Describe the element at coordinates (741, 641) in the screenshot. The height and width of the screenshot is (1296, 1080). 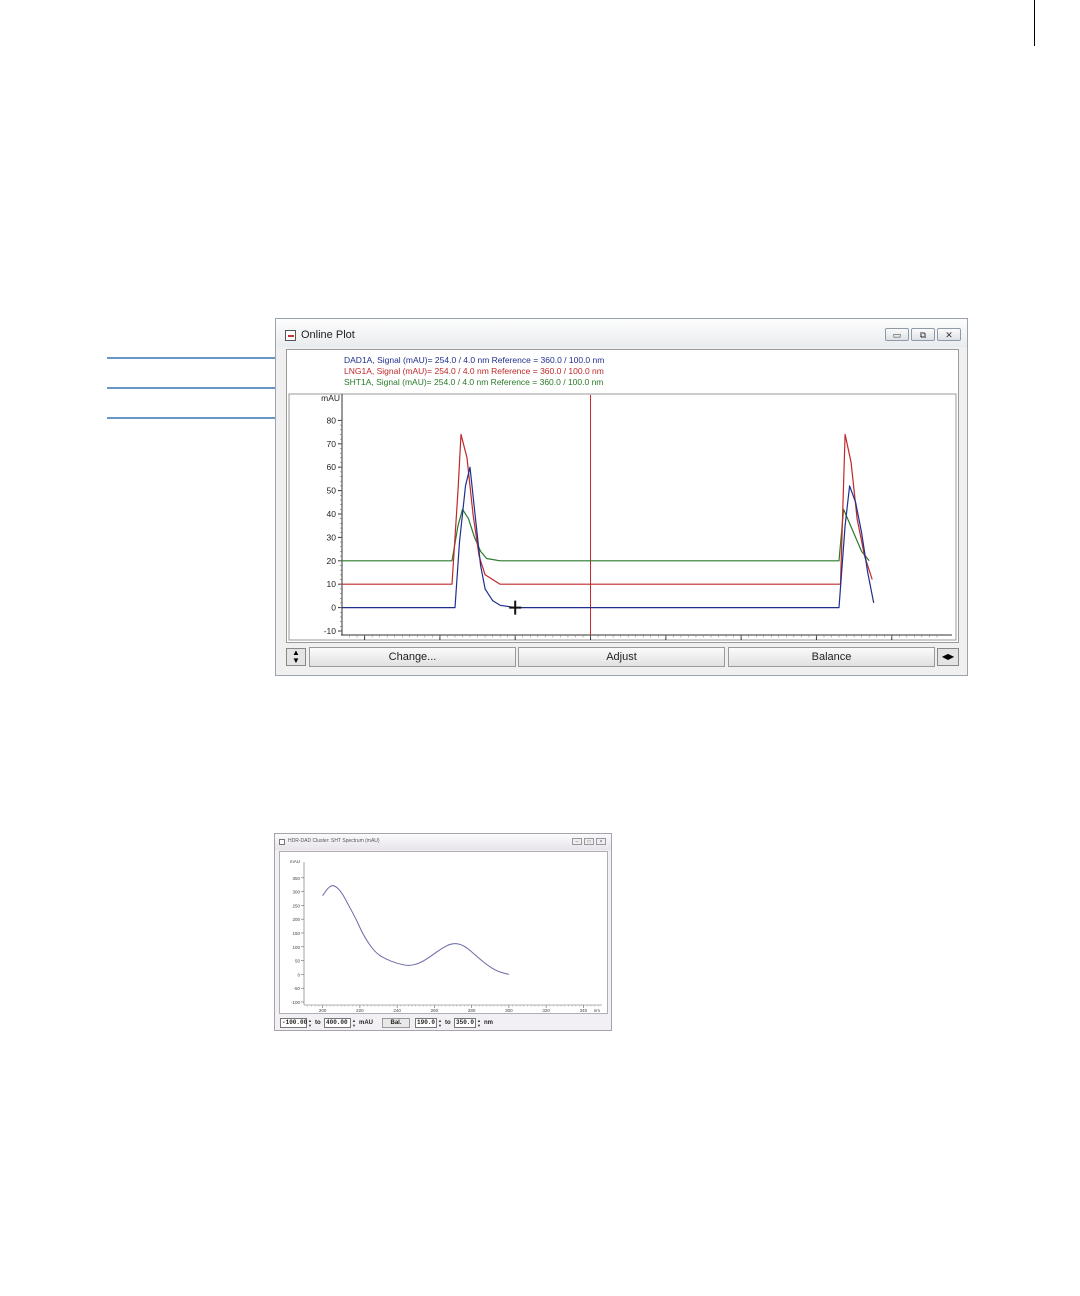
I see `x-tick-label: 1` at that location.